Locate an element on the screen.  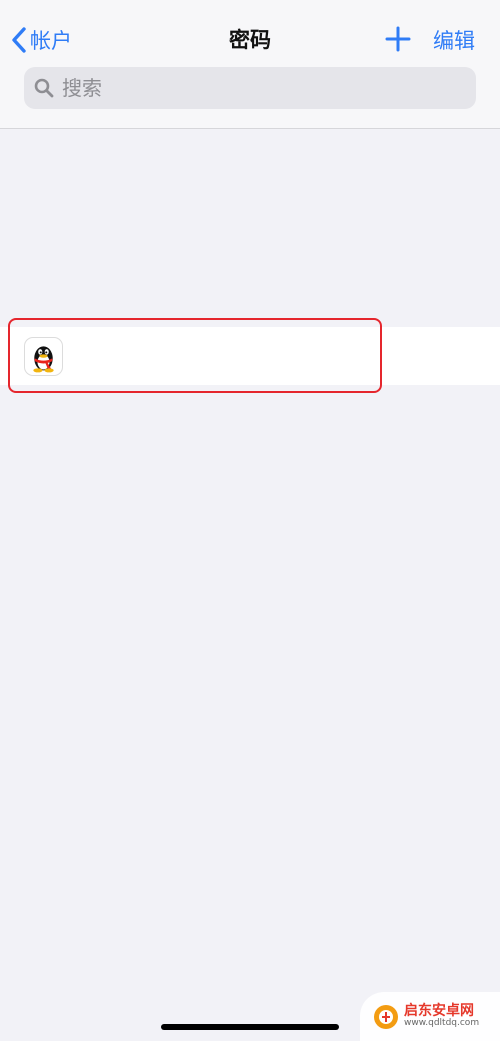
qq-app-icon is located at coordinates (43, 356).